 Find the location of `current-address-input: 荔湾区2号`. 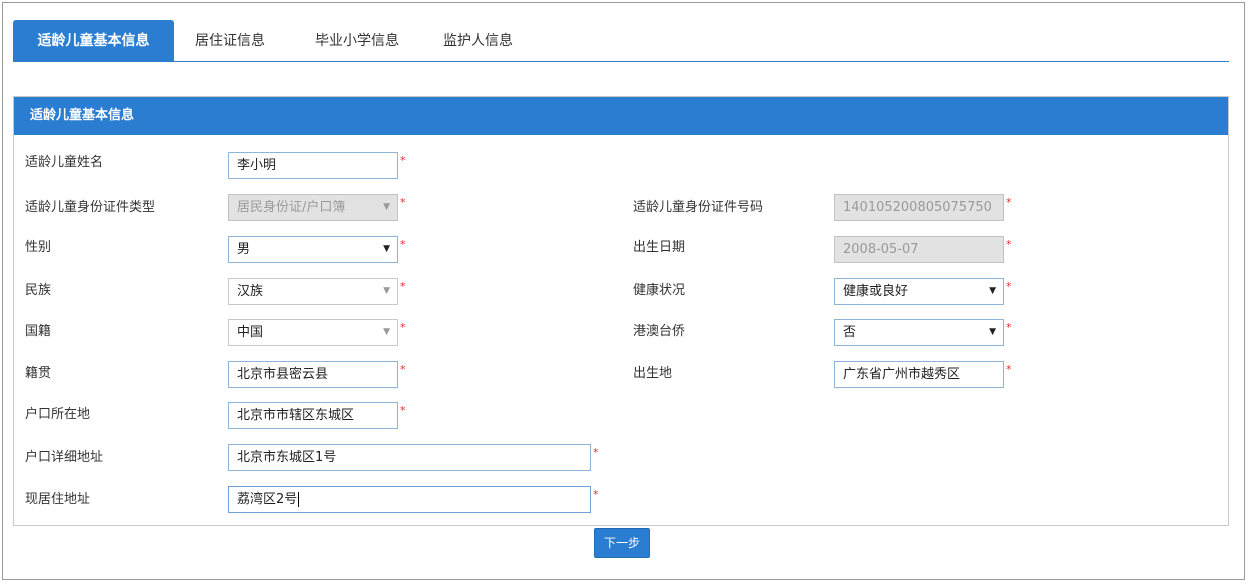

current-address-input: 荔湾区2号 is located at coordinates (409, 499).